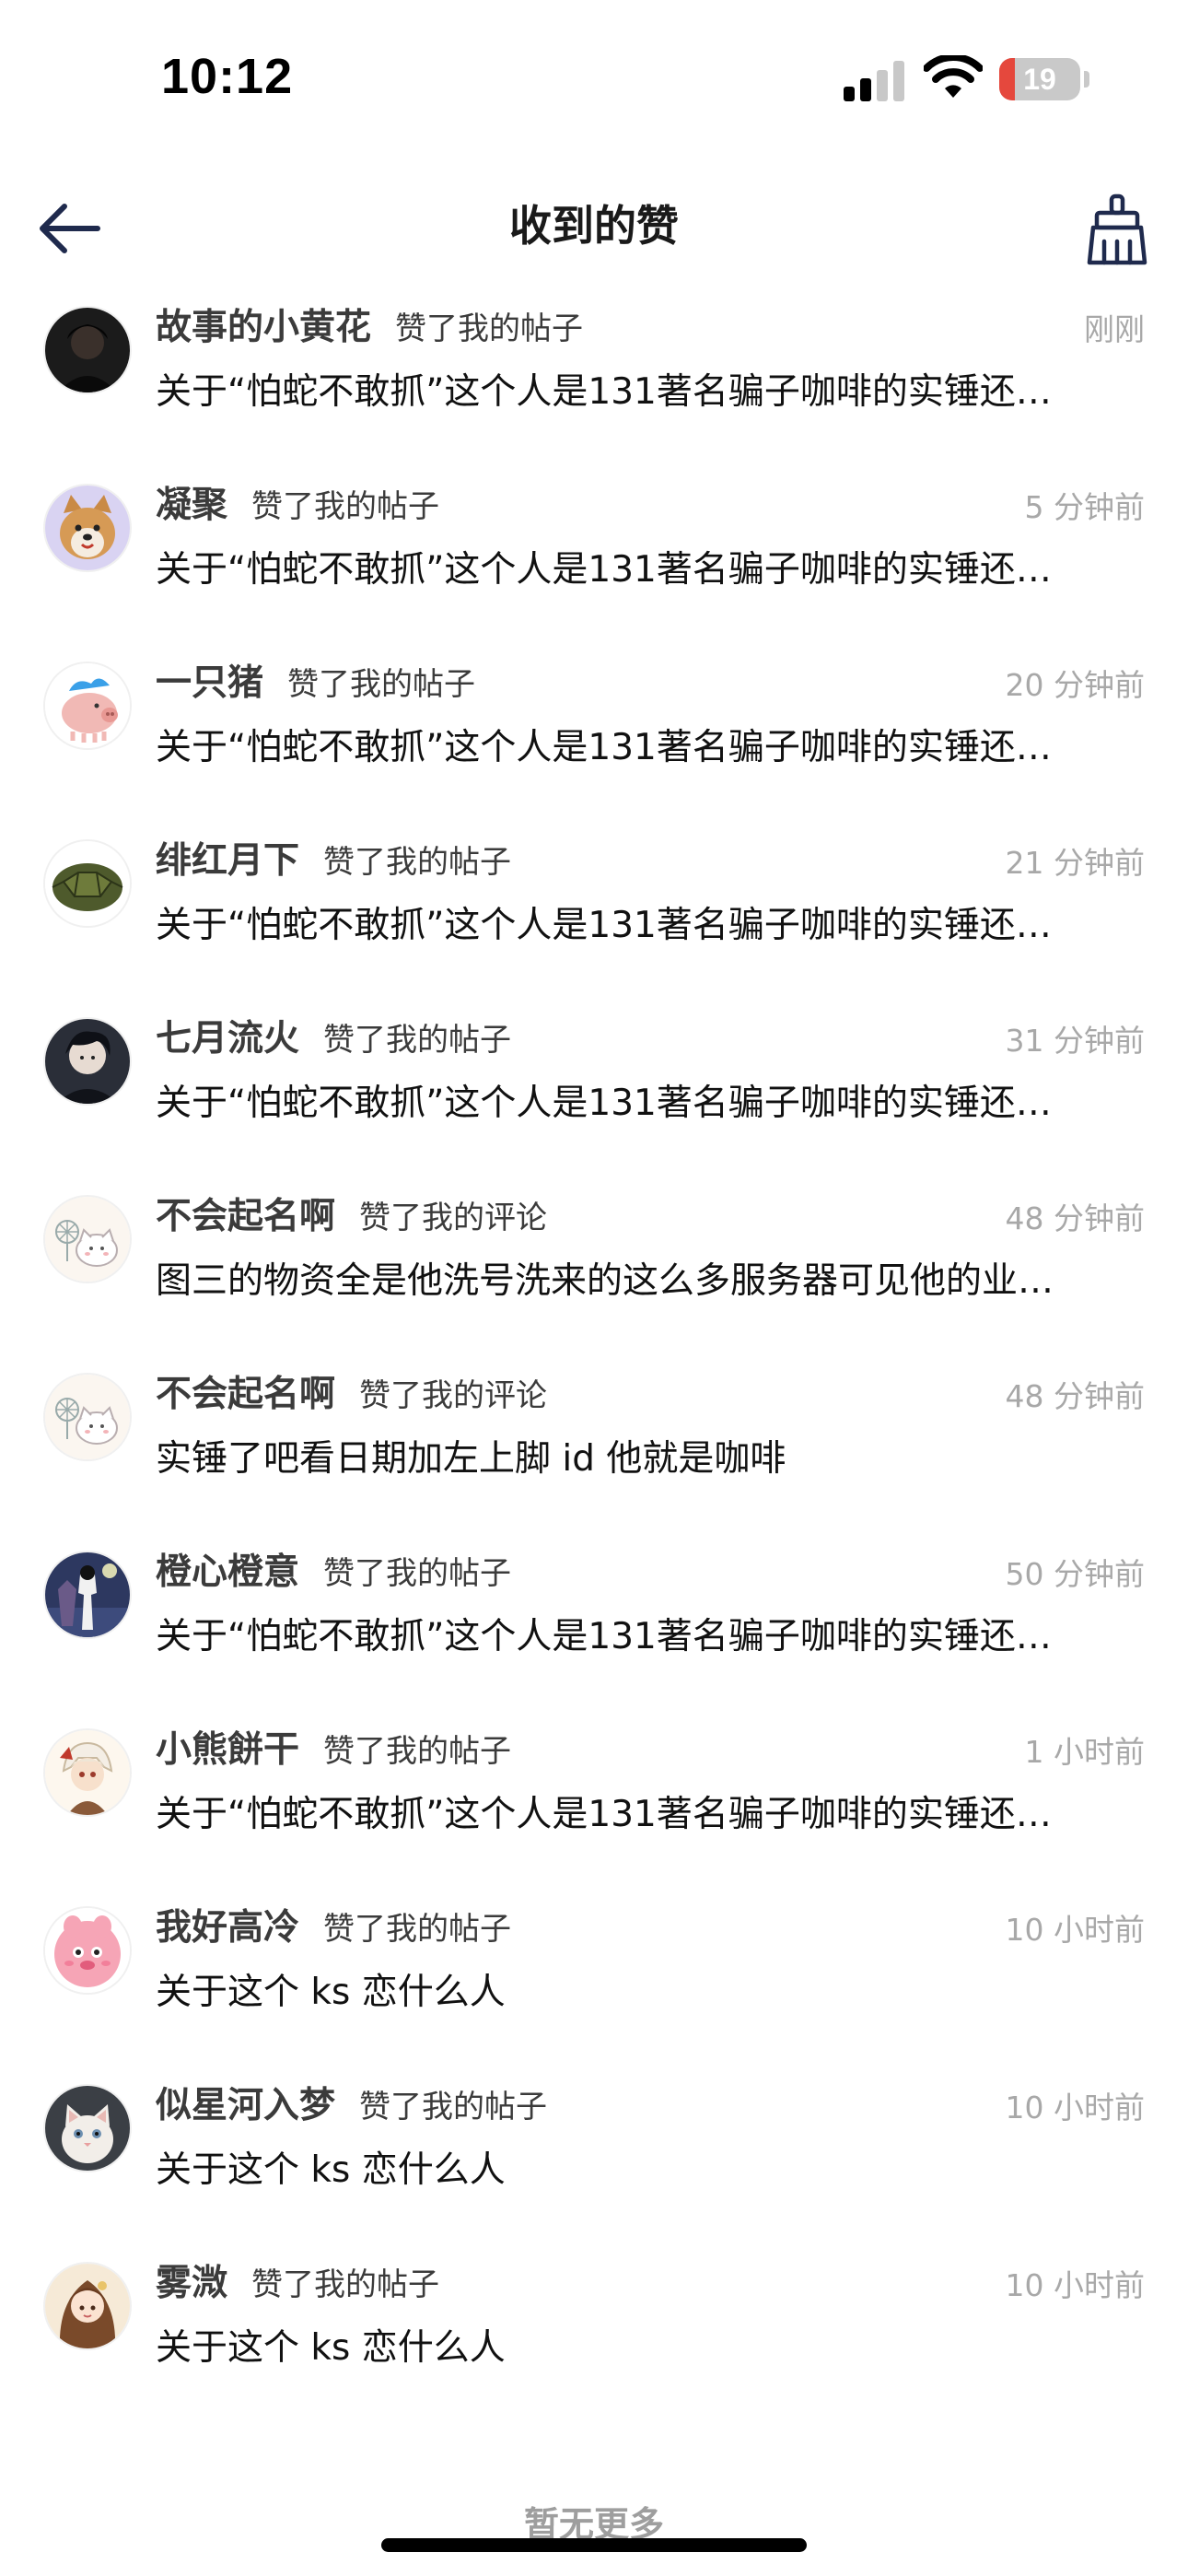  What do you see at coordinates (1085, 507) in the screenshot?
I see `like-timestamp: 5 分钟前` at bounding box center [1085, 507].